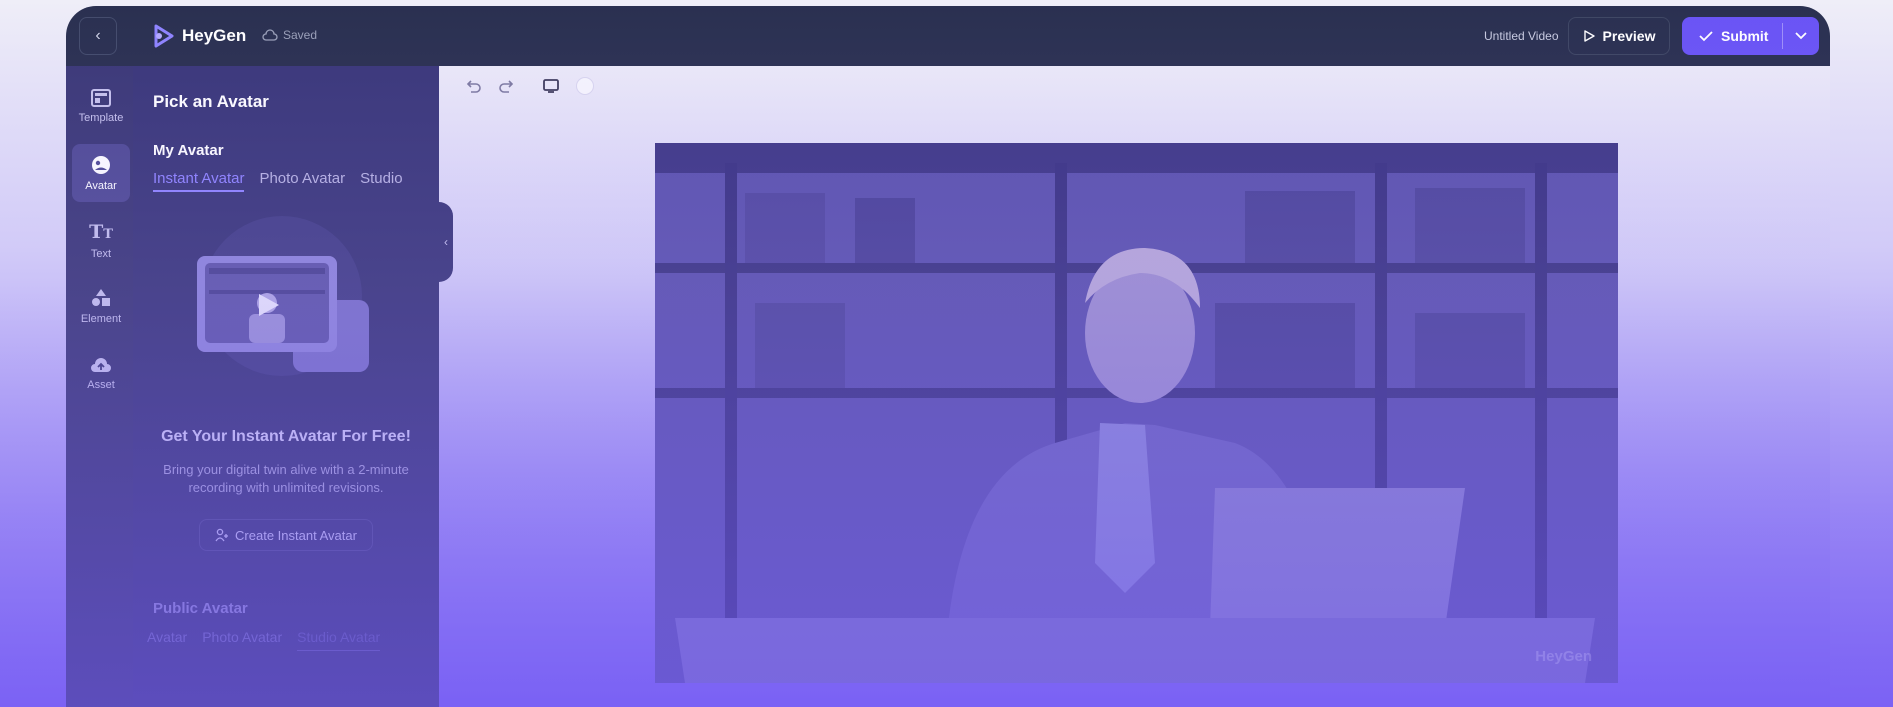  Describe the element at coordinates (101, 97) in the screenshot. I see `template-icon` at that location.